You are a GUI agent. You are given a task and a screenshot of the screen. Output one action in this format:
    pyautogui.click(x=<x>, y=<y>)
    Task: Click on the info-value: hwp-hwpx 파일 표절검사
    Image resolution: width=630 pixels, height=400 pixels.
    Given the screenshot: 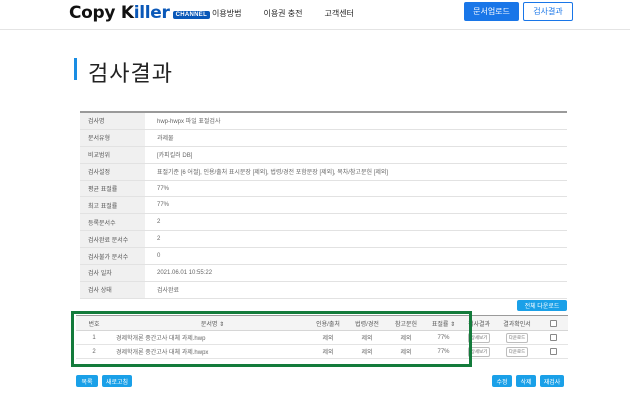 What is the action you would take?
    pyautogui.click(x=189, y=122)
    